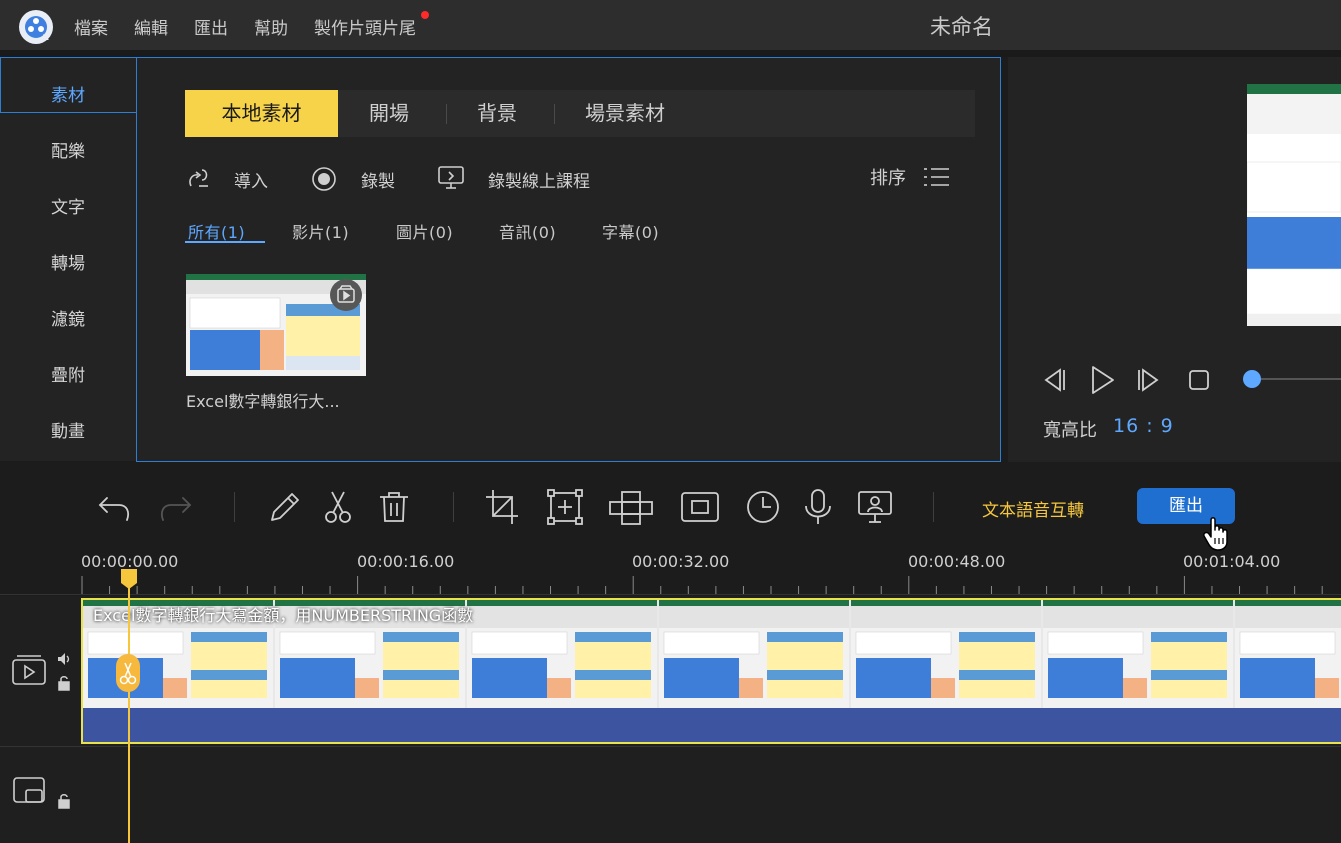 This screenshot has width=1341, height=843. Describe the element at coordinates (670, 594) in the screenshot. I see `ruler-baseline` at that location.